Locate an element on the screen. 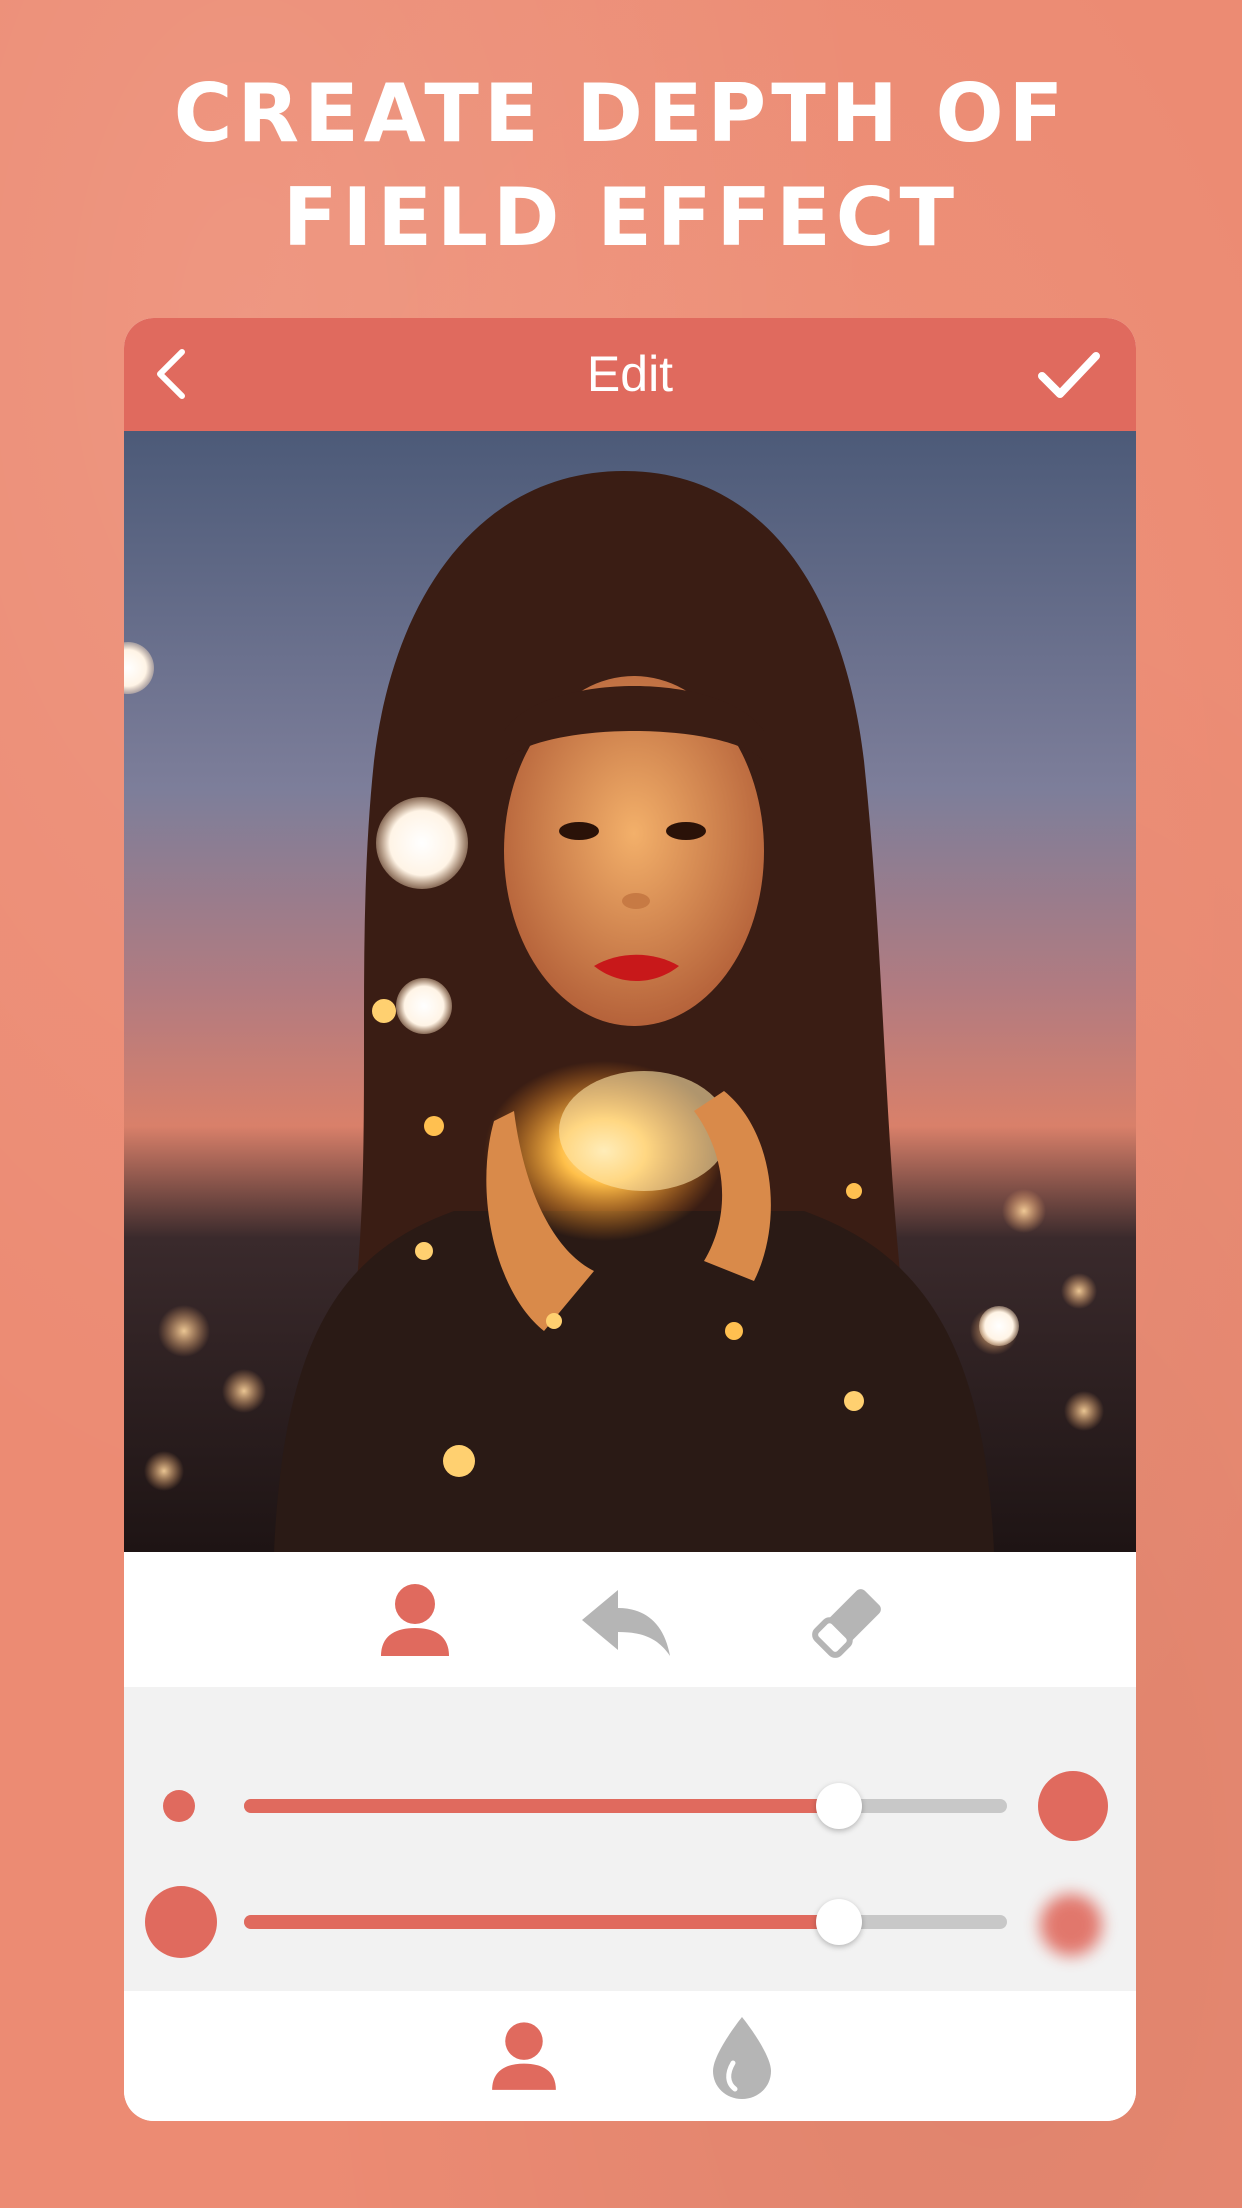 The width and height of the screenshot is (1242, 2208). droplet-icon is located at coordinates (742, 2058).